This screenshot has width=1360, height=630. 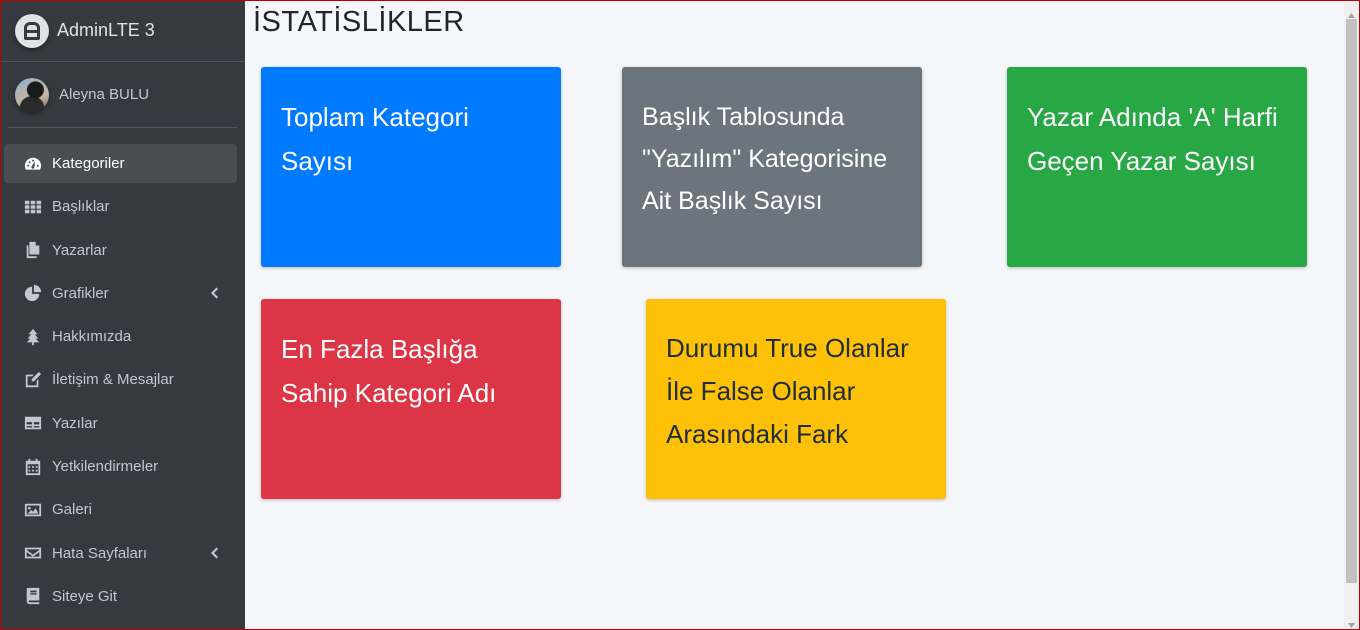 I want to click on brand-logo-icon, so click(x=32, y=30).